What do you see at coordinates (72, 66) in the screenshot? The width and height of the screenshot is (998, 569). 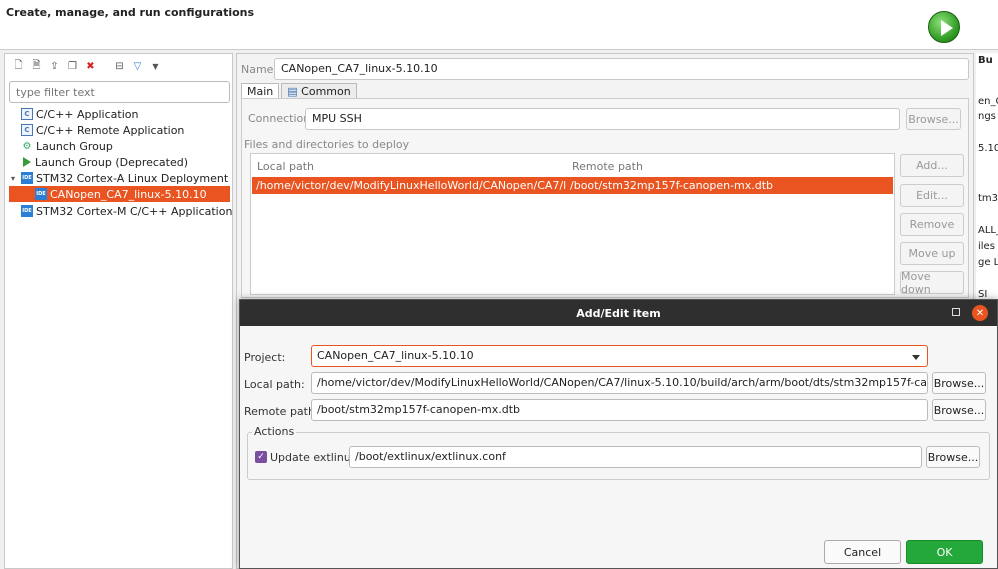 I see `duplicate-icon: ❐` at bounding box center [72, 66].